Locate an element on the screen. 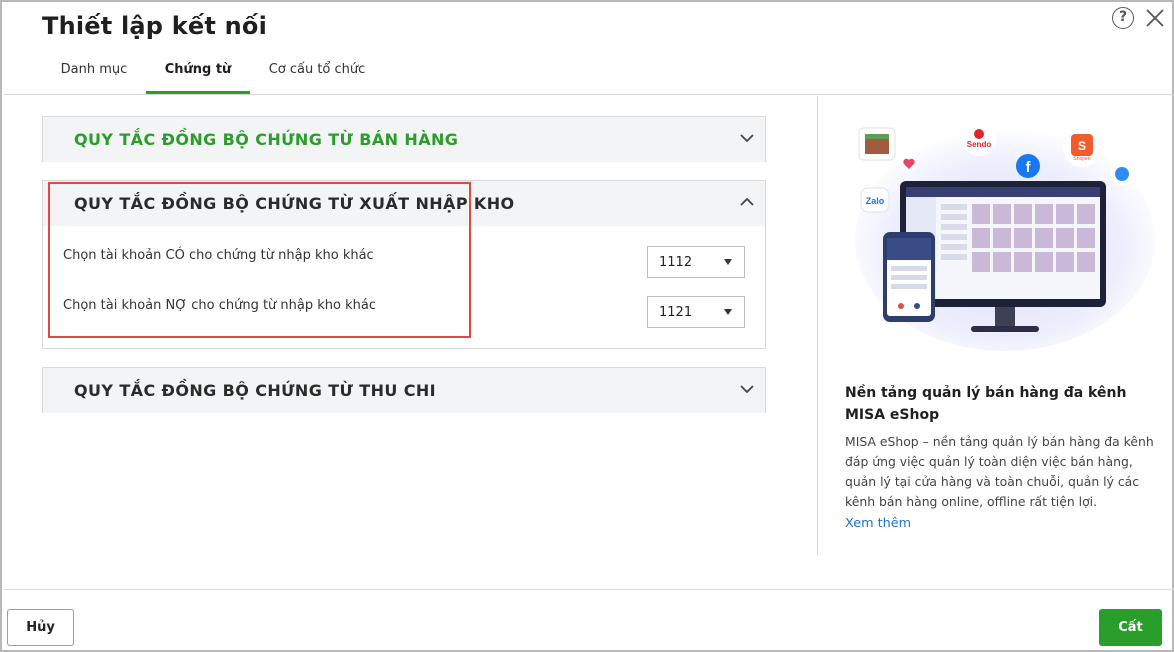 This screenshot has height=652, width=1174. pane-divider is located at coordinates (817, 326).